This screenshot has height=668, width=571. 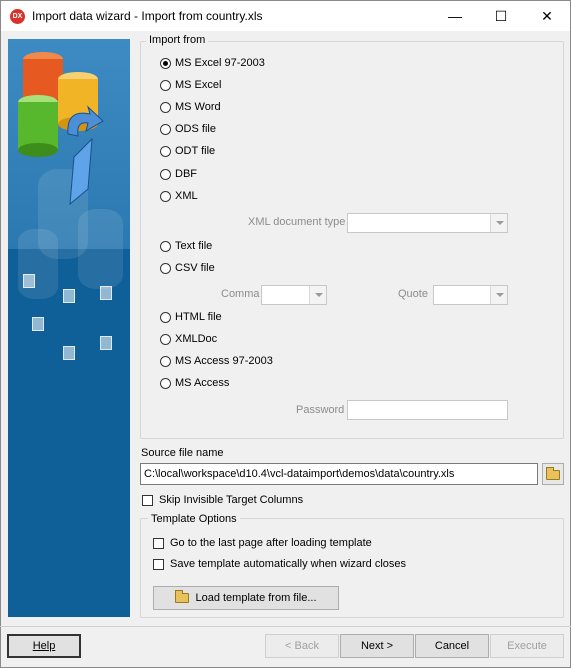 I want to click on save-template-checkbox, so click(x=158, y=564).